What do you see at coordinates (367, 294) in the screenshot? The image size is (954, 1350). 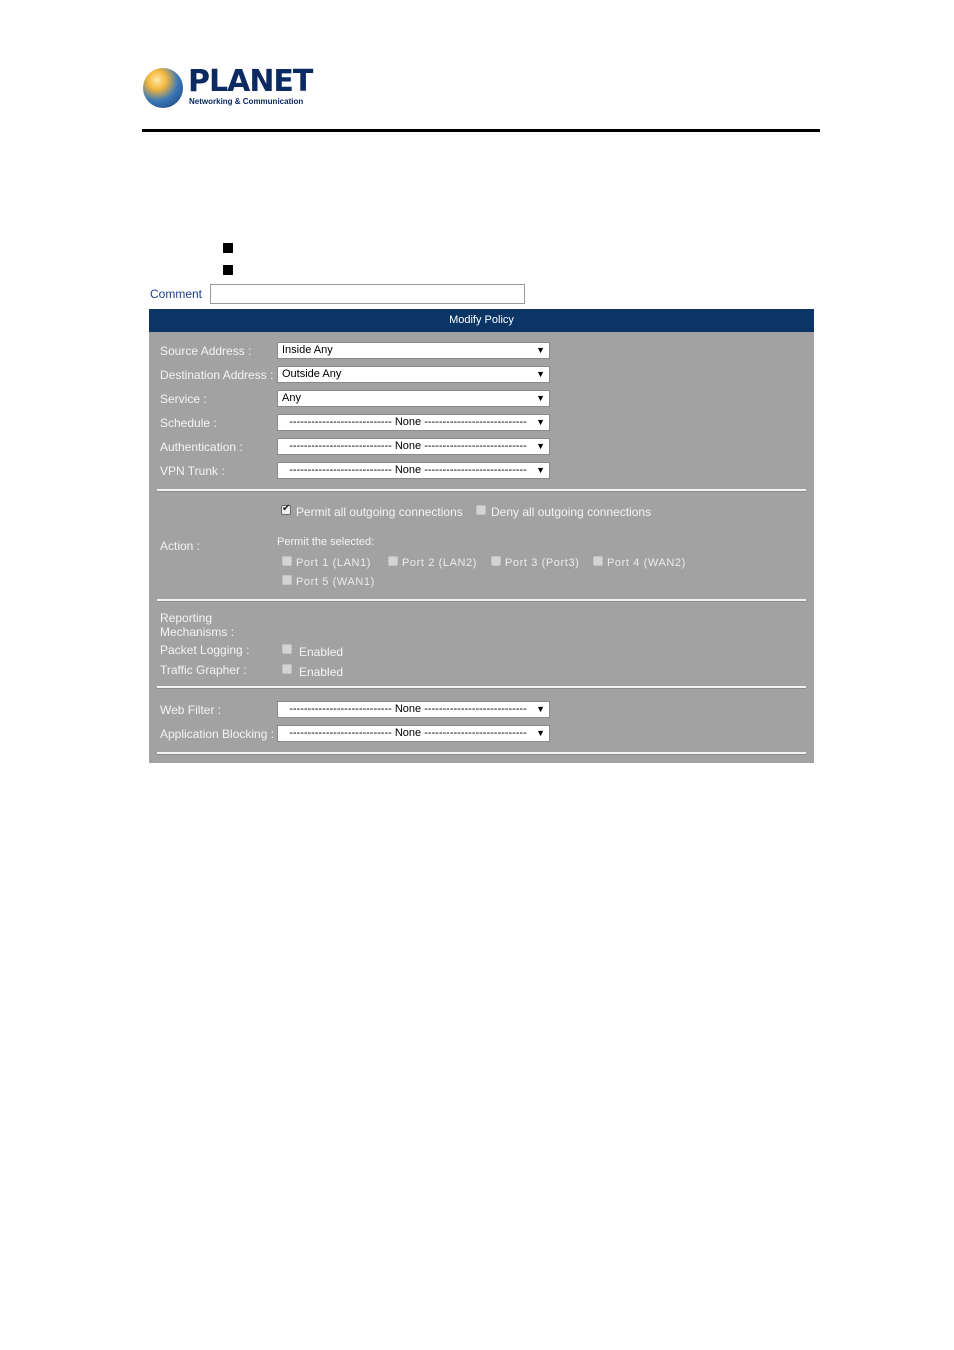 I see `comment-input` at bounding box center [367, 294].